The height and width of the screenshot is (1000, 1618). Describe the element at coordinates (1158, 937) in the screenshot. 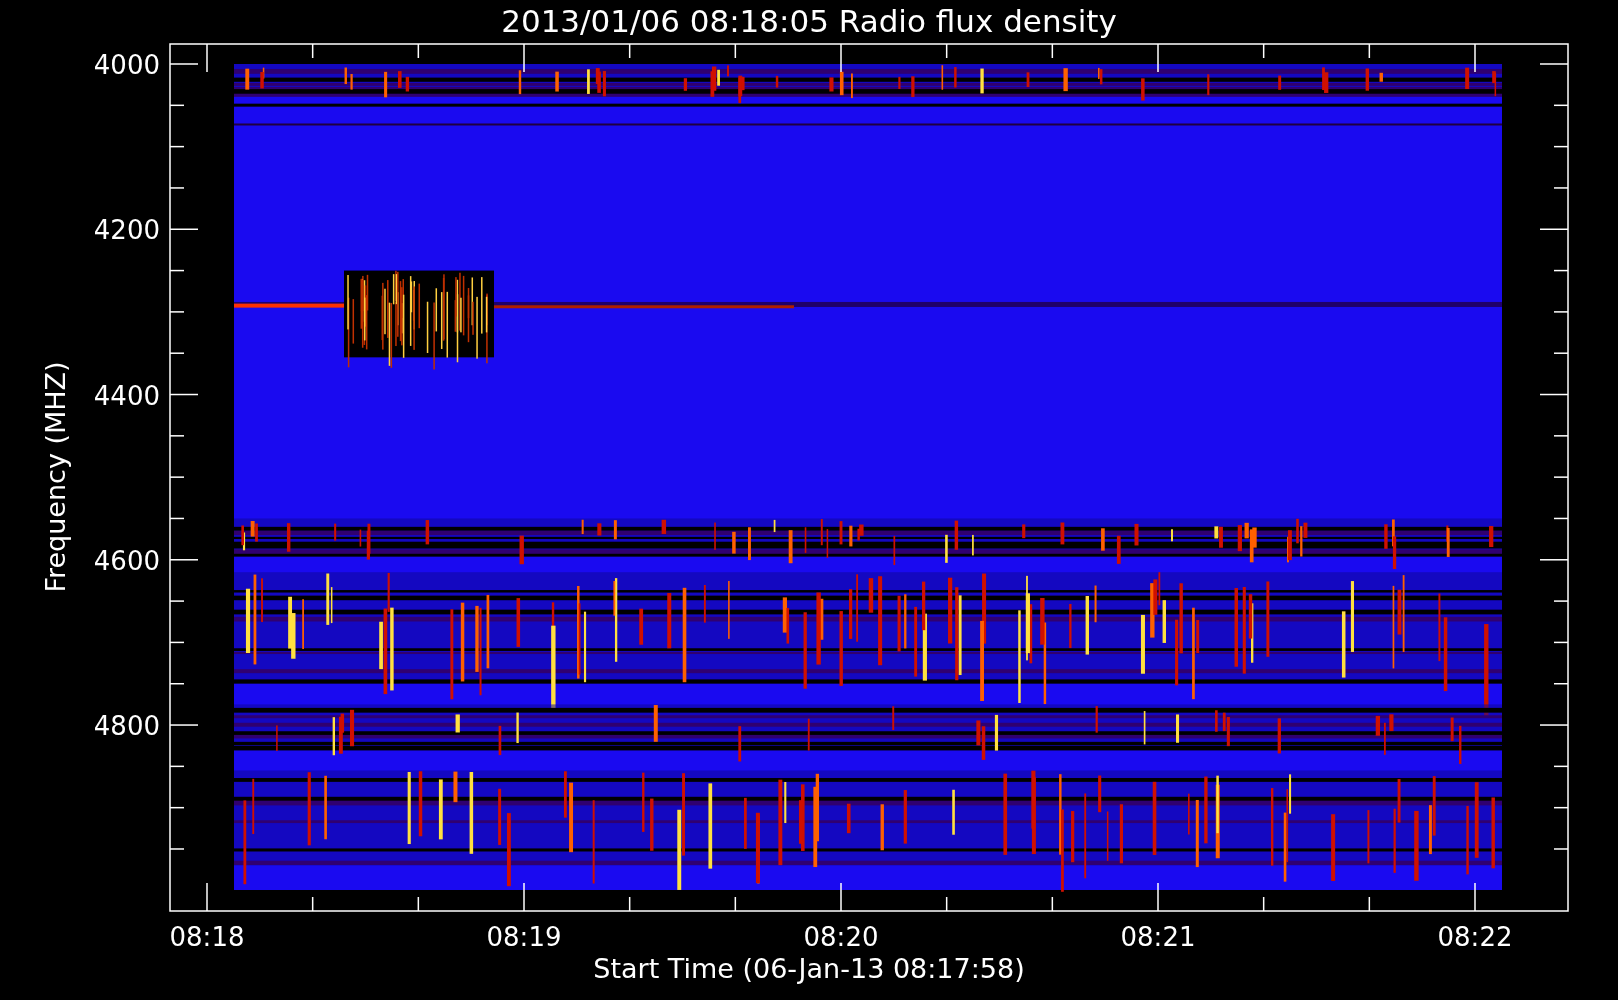

I see `tick-label: 08:21` at that location.